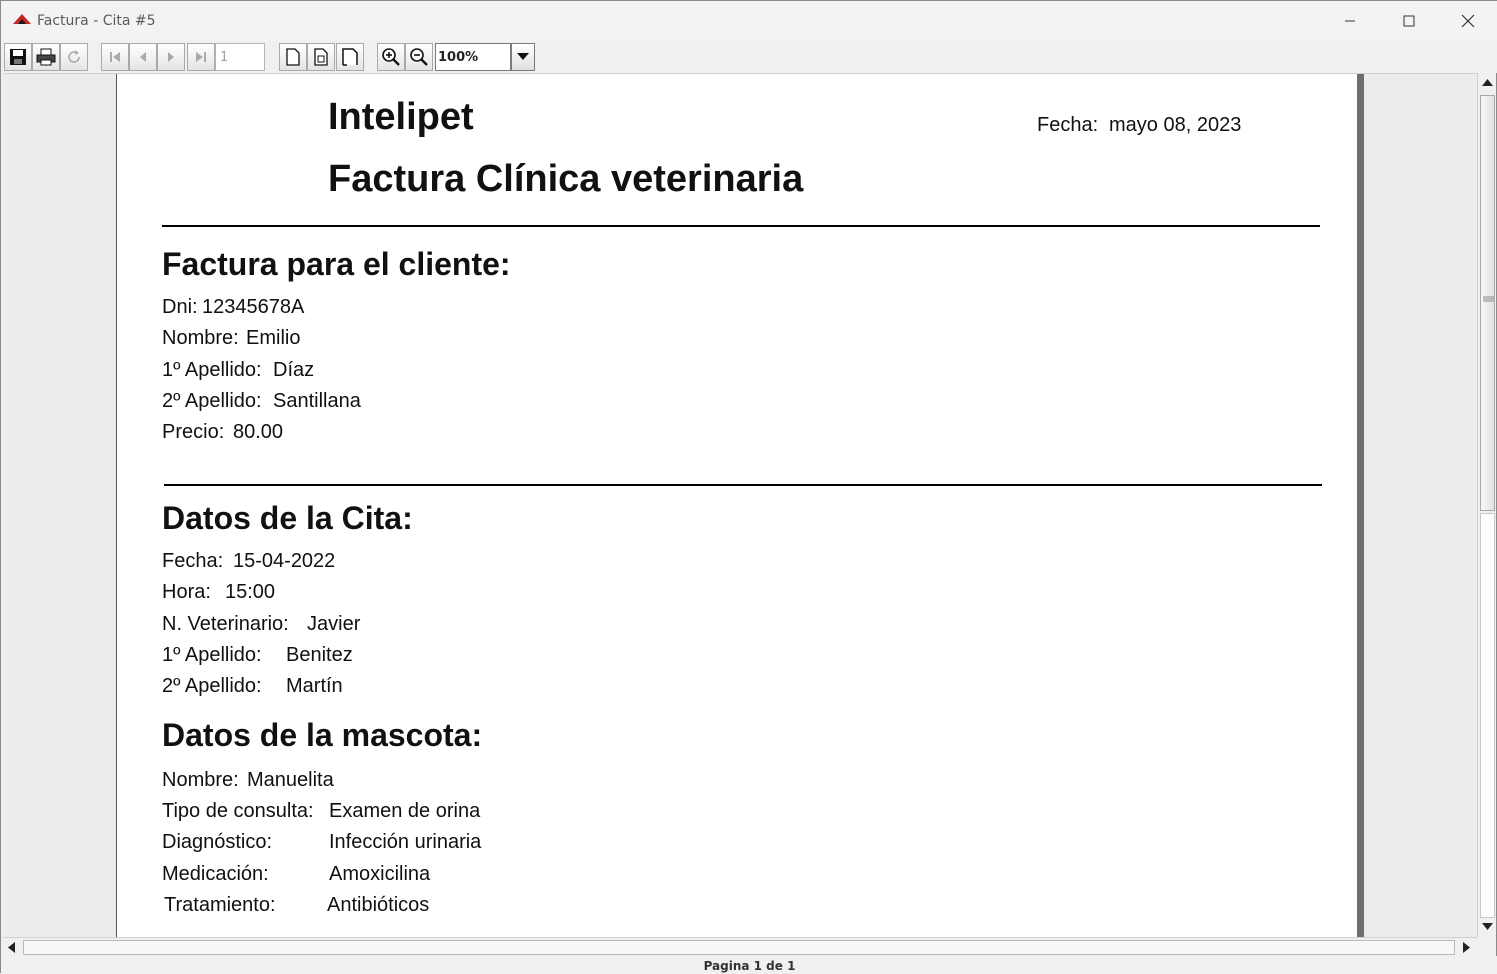 This screenshot has height=974, width=1497. I want to click on last-page-icon, so click(201, 57).